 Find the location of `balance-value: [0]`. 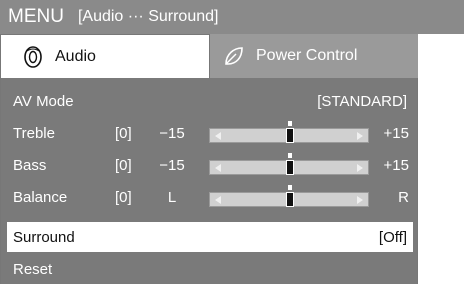

balance-value: [0] is located at coordinates (123, 197).